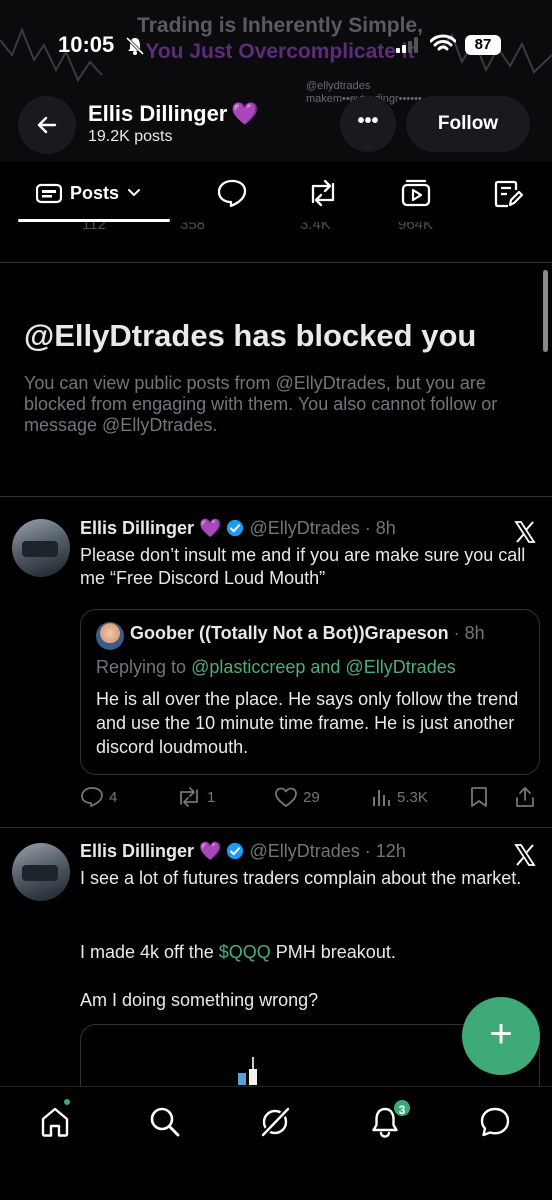 The height and width of the screenshot is (1200, 552). Describe the element at coordinates (199, 1000) in the screenshot. I see `tweet-text-line3: Am I doing something wrong?` at that location.